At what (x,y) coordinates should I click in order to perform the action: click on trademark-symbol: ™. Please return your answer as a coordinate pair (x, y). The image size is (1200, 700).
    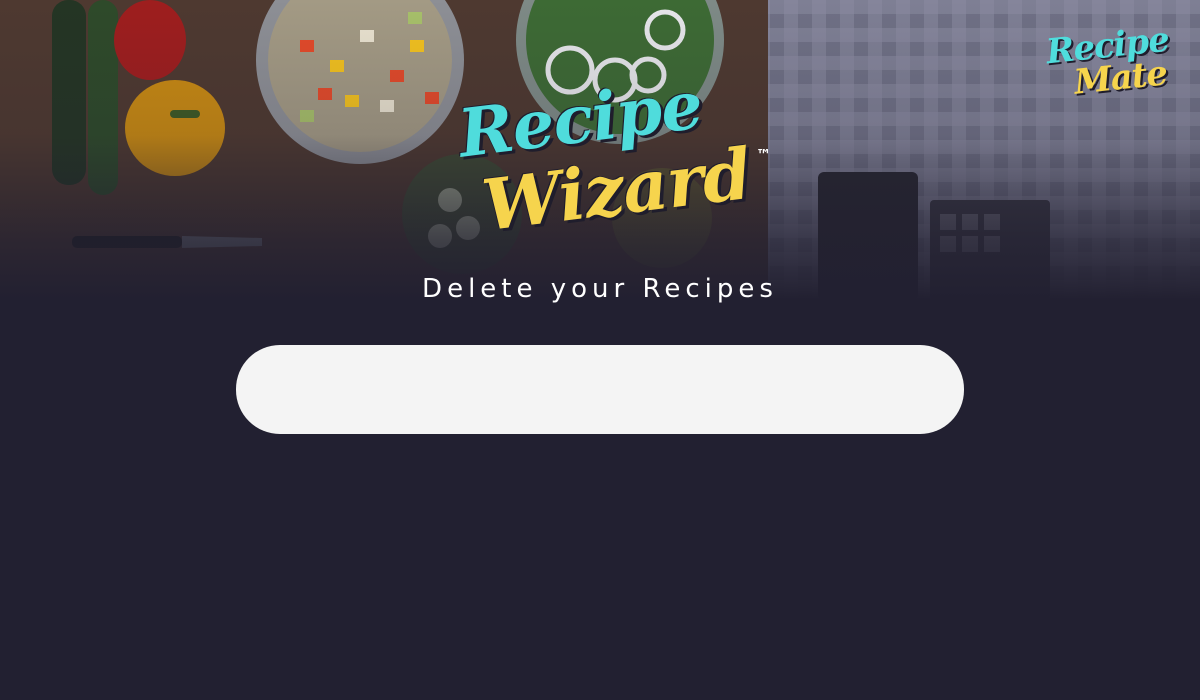
    Looking at the image, I should click on (763, 155).